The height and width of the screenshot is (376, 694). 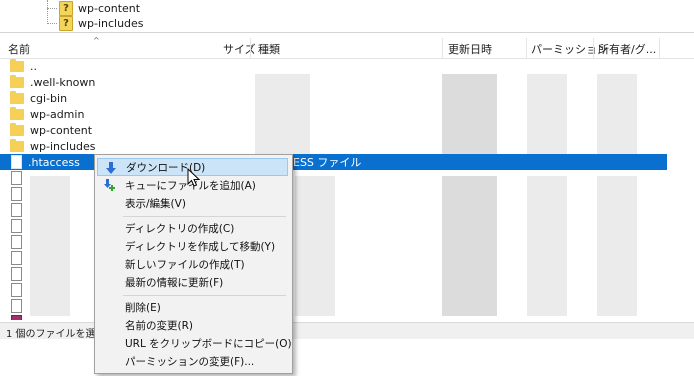 I want to click on tree-item-wp-includes: ? wp-includes, so click(x=95, y=23).